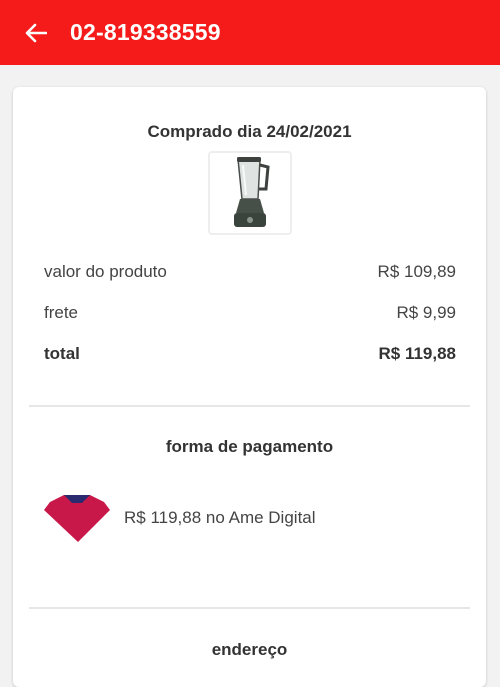  What do you see at coordinates (62, 353) in the screenshot?
I see `total-label: total` at bounding box center [62, 353].